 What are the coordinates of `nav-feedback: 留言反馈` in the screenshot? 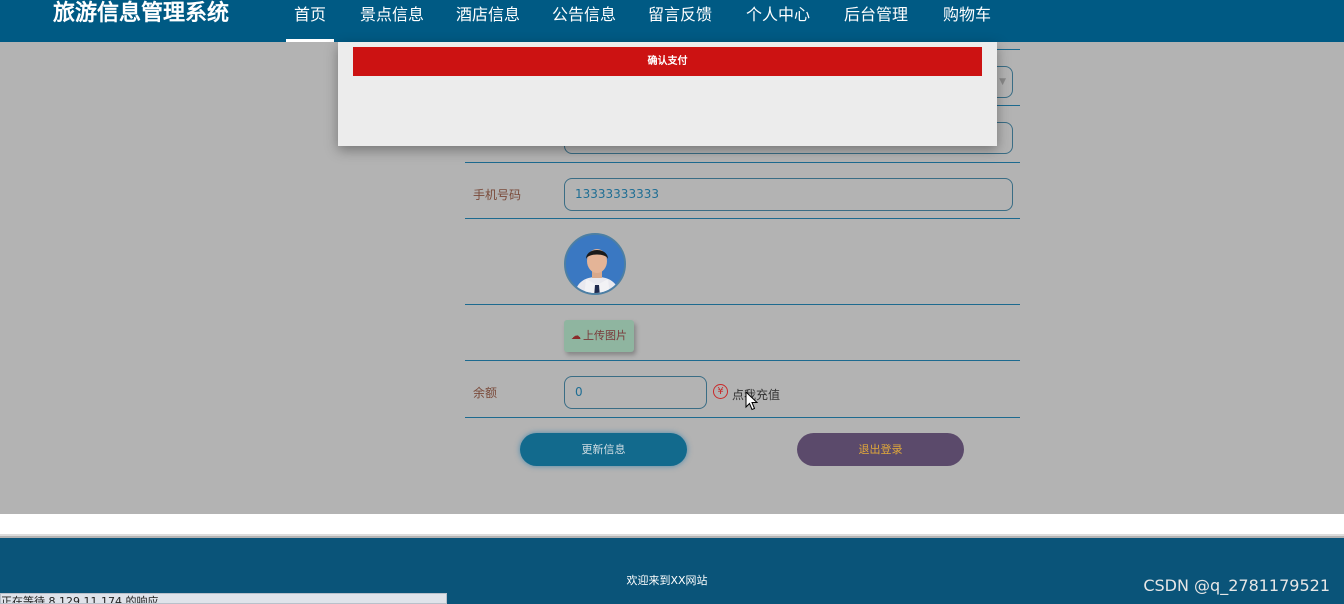 It's located at (680, 21).